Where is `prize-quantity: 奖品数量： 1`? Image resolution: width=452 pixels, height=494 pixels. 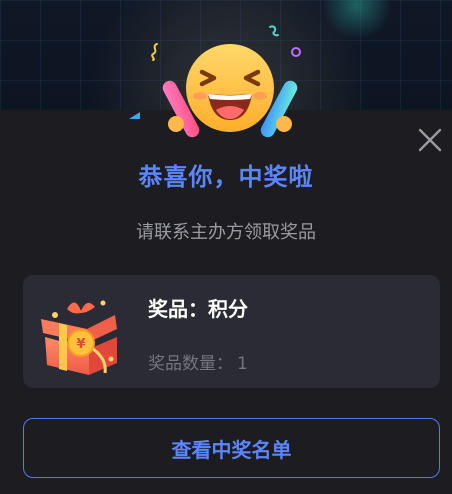
prize-quantity: 奖品数量： 1 is located at coordinates (198, 361).